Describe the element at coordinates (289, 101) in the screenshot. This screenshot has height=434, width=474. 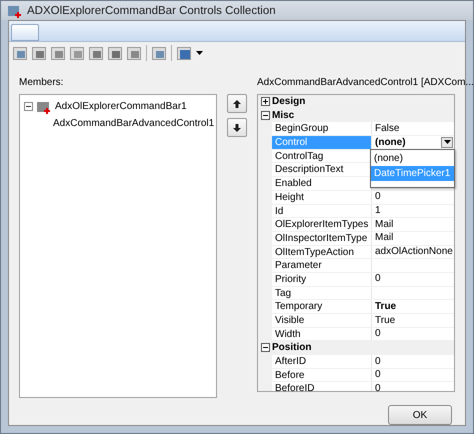
I see `category-label: Design` at that location.